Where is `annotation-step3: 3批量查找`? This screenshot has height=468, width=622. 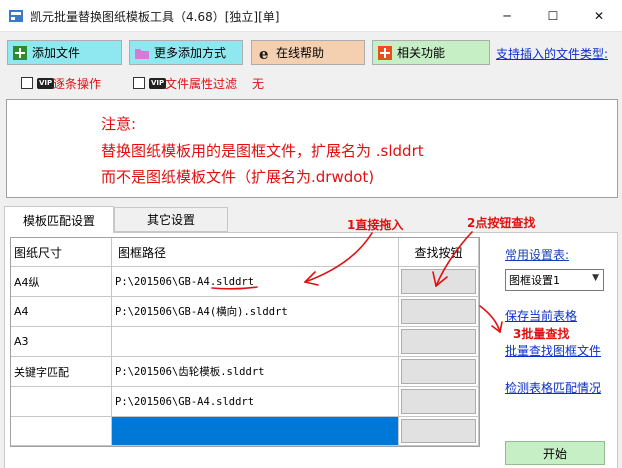 annotation-step3: 3批量查找 is located at coordinates (541, 334).